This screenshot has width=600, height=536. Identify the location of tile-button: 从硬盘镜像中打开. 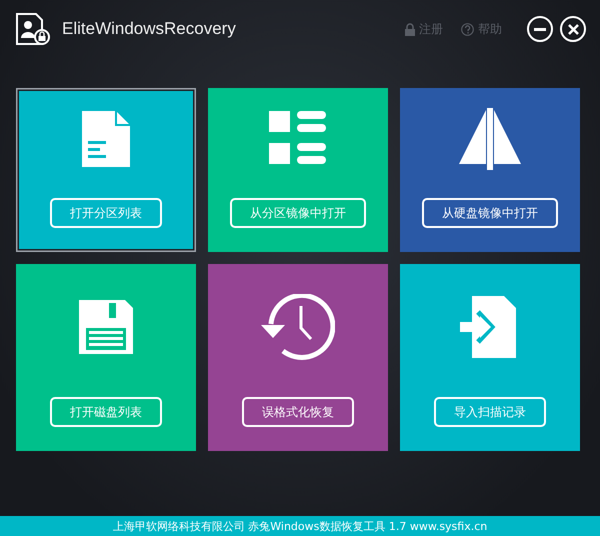
(490, 213).